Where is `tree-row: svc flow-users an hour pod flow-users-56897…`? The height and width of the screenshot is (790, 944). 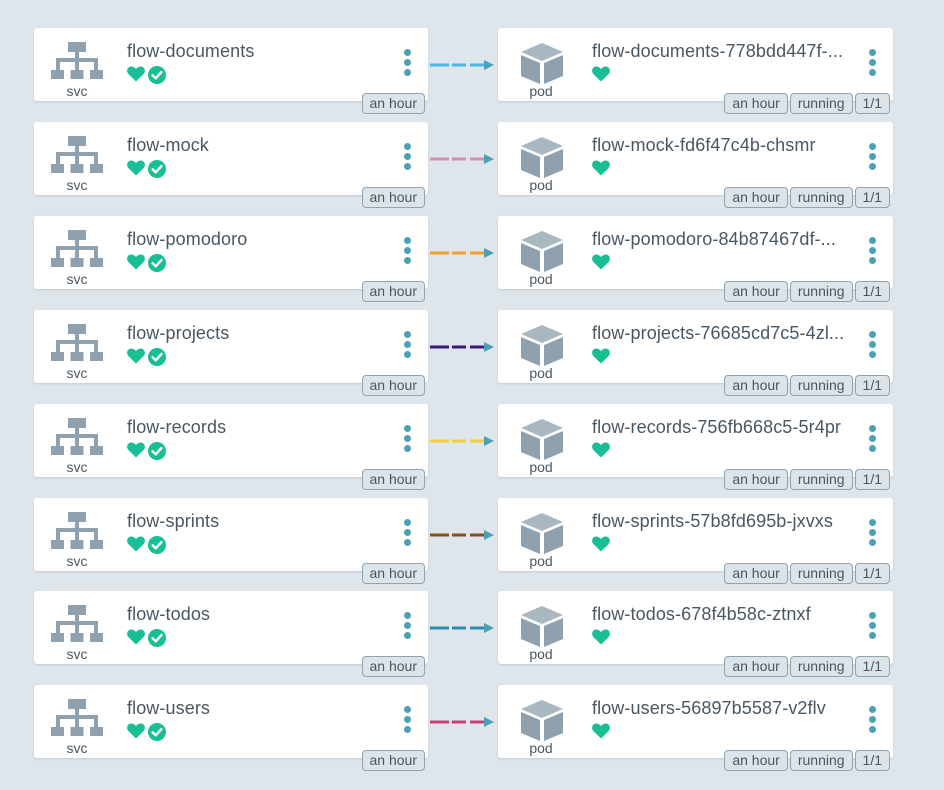
tree-row: svc flow-users an hour pod flow-users-56897… is located at coordinates (472, 728).